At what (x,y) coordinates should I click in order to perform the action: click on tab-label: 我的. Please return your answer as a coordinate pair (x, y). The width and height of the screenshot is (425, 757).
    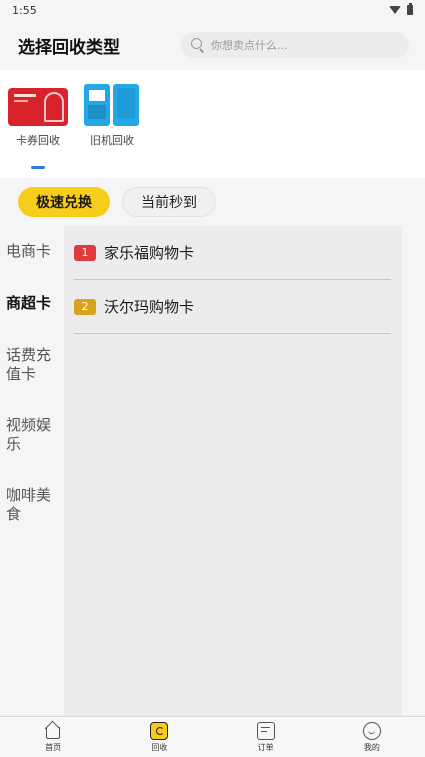
    Looking at the image, I should click on (371, 747).